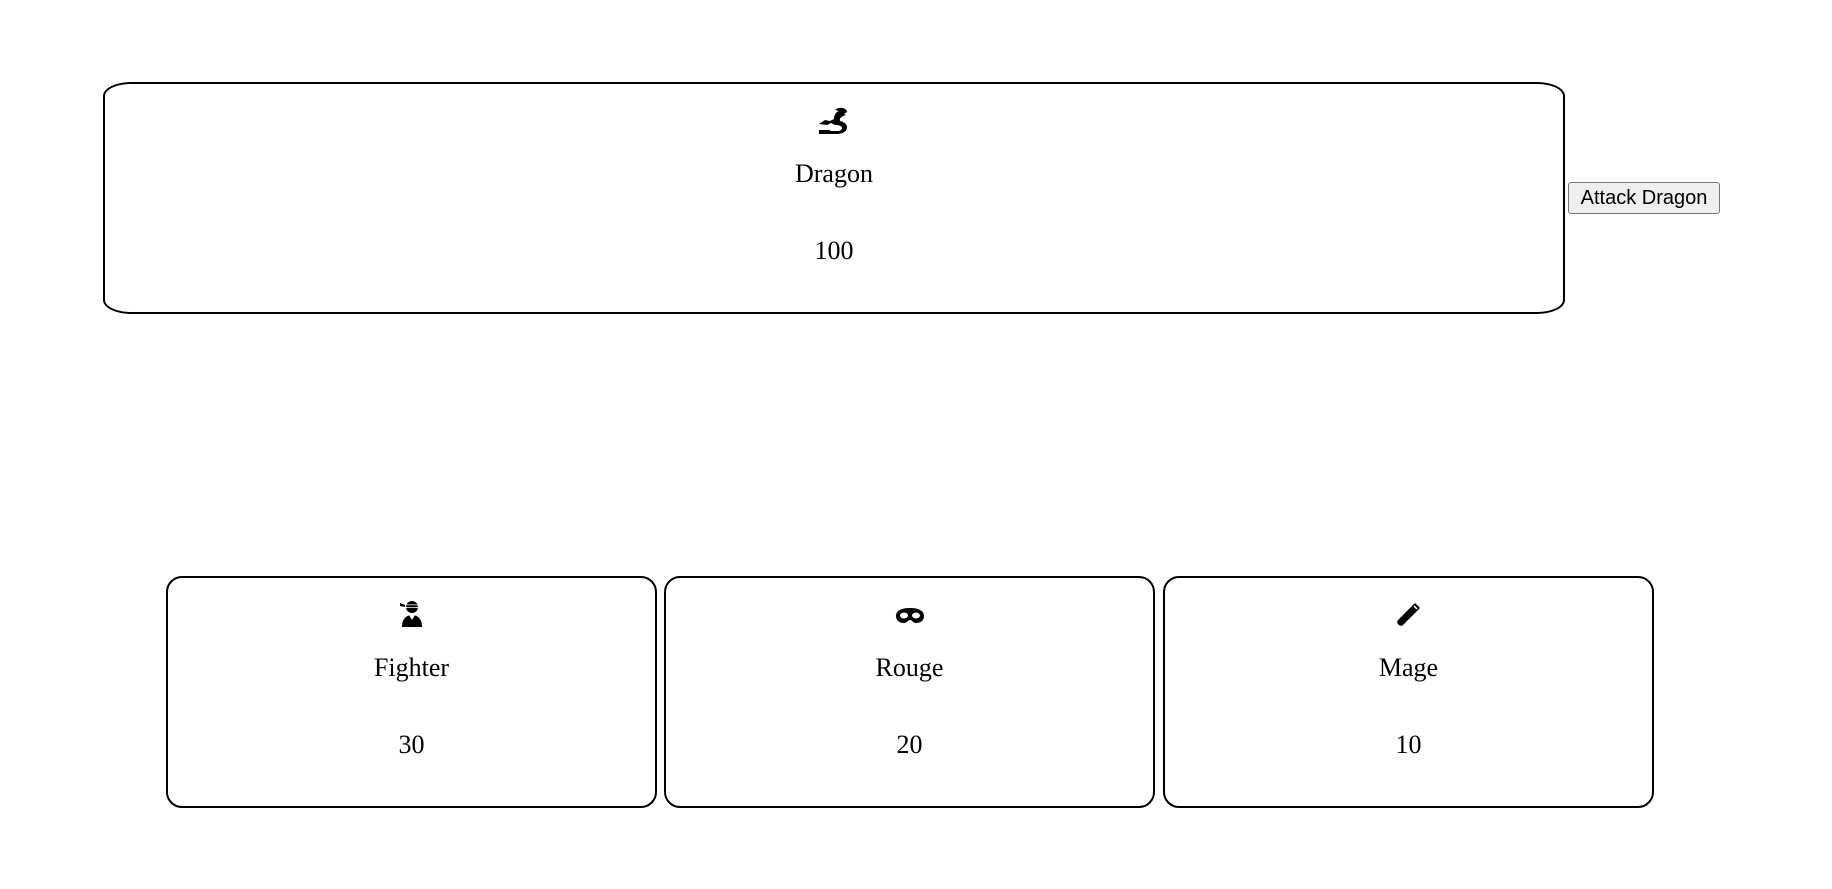  I want to click on hero-card-rouge: Rouge 20, so click(909, 692).